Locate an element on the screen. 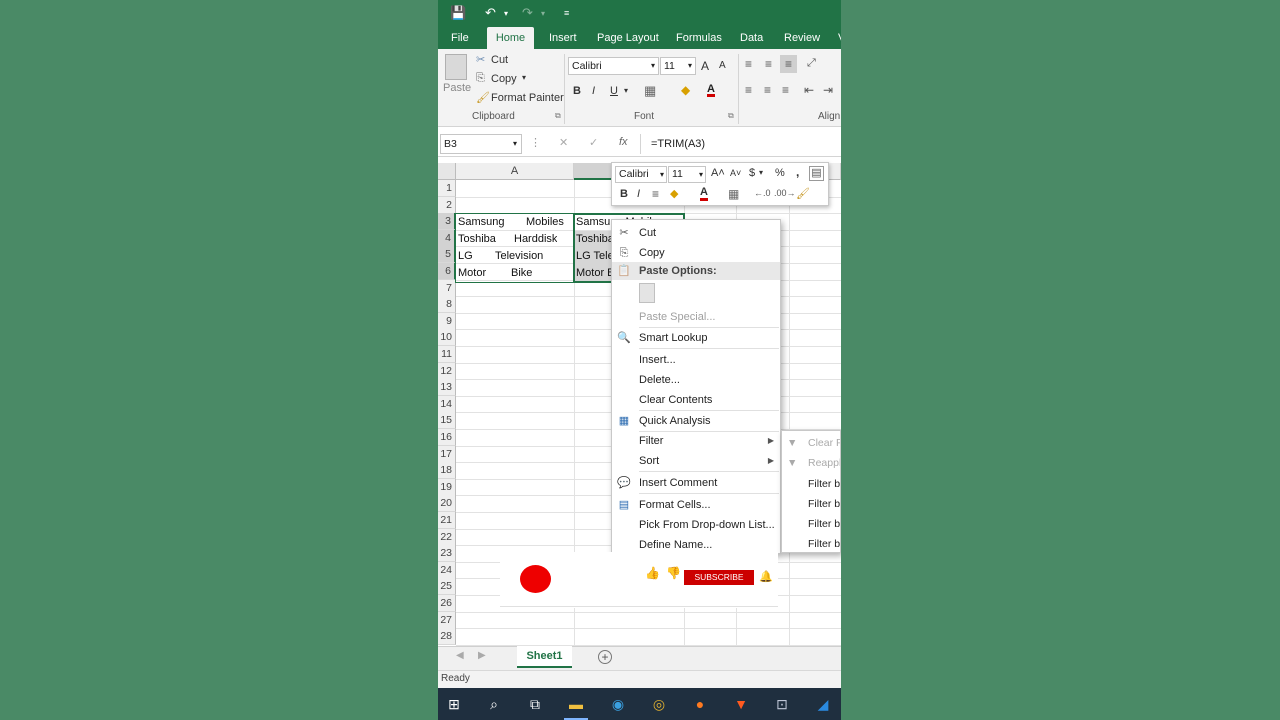  row-header: 15 is located at coordinates (447, 421).